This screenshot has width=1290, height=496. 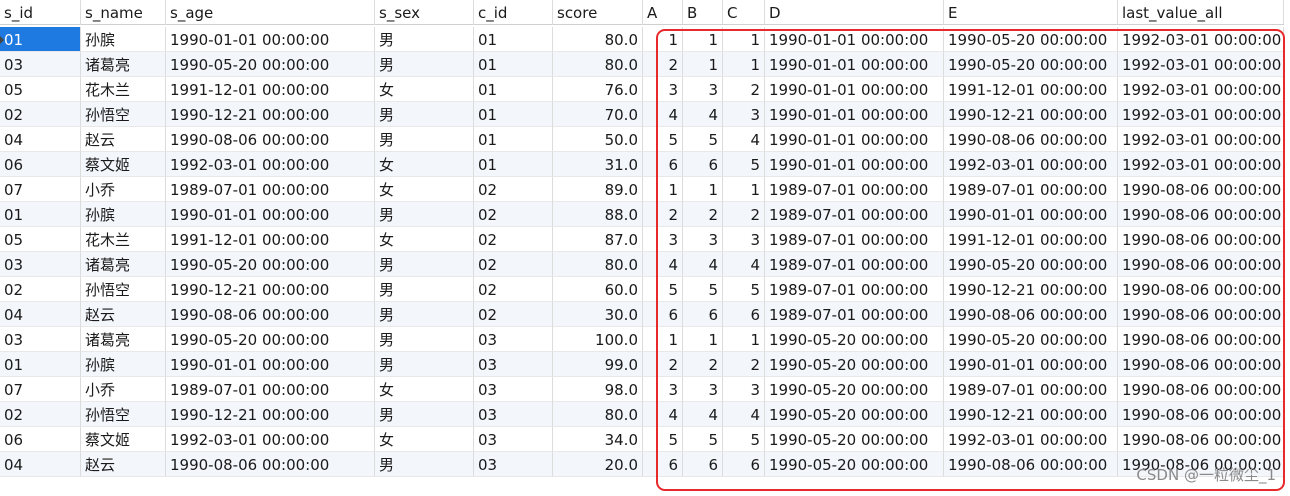 What do you see at coordinates (40, 414) in the screenshot?
I see `cell-s-id: 02` at bounding box center [40, 414].